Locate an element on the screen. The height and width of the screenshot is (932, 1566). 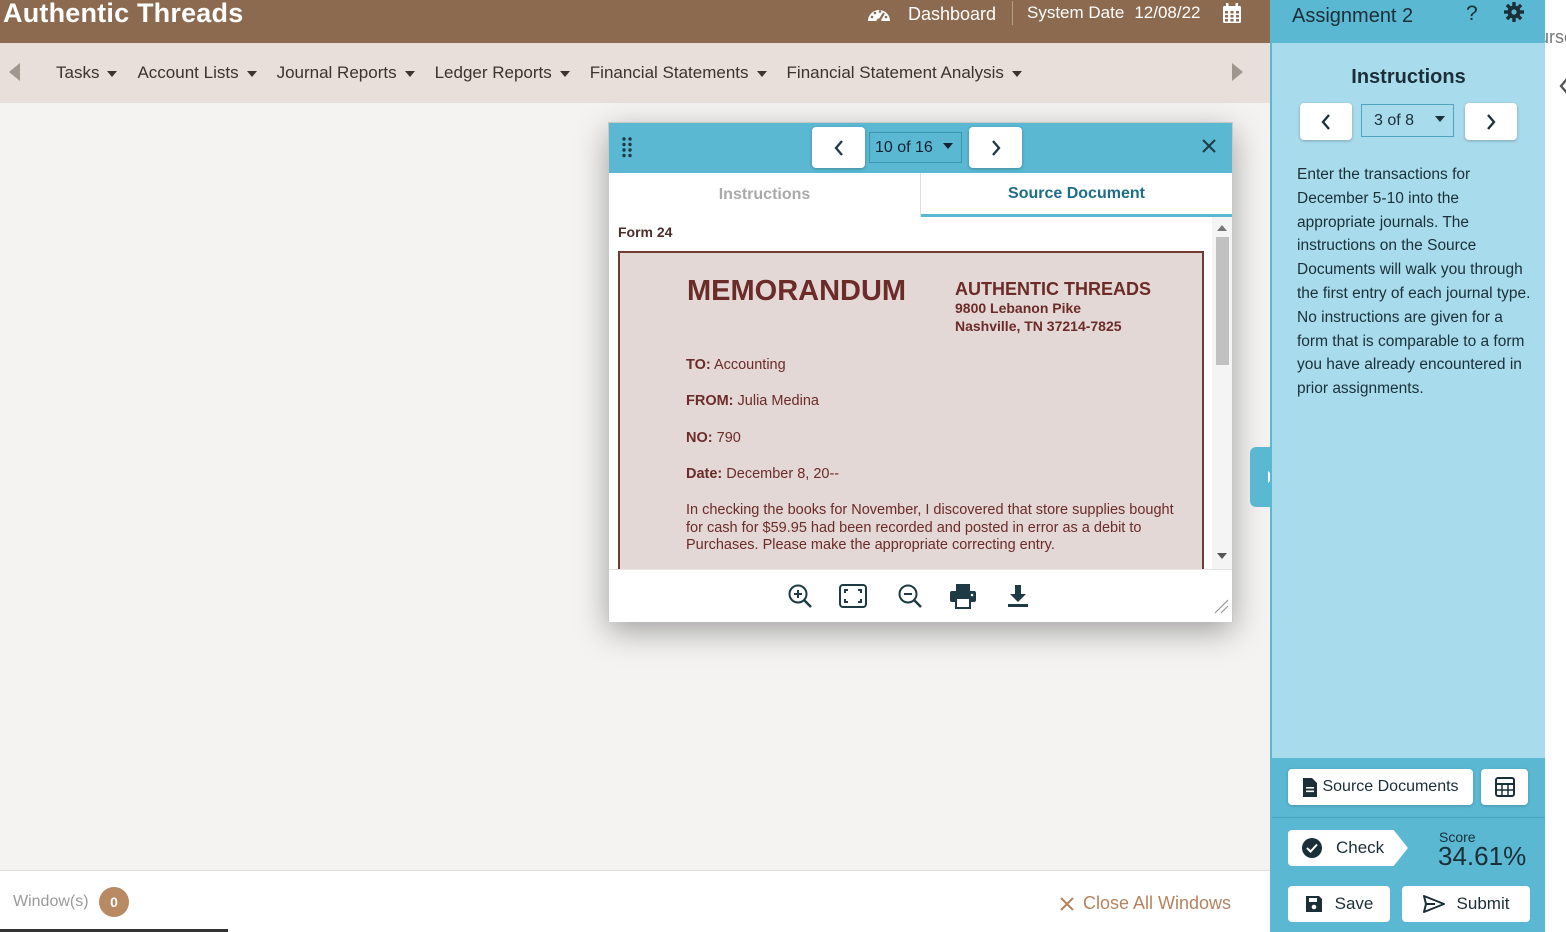
previous-page-button is located at coordinates (838, 147).